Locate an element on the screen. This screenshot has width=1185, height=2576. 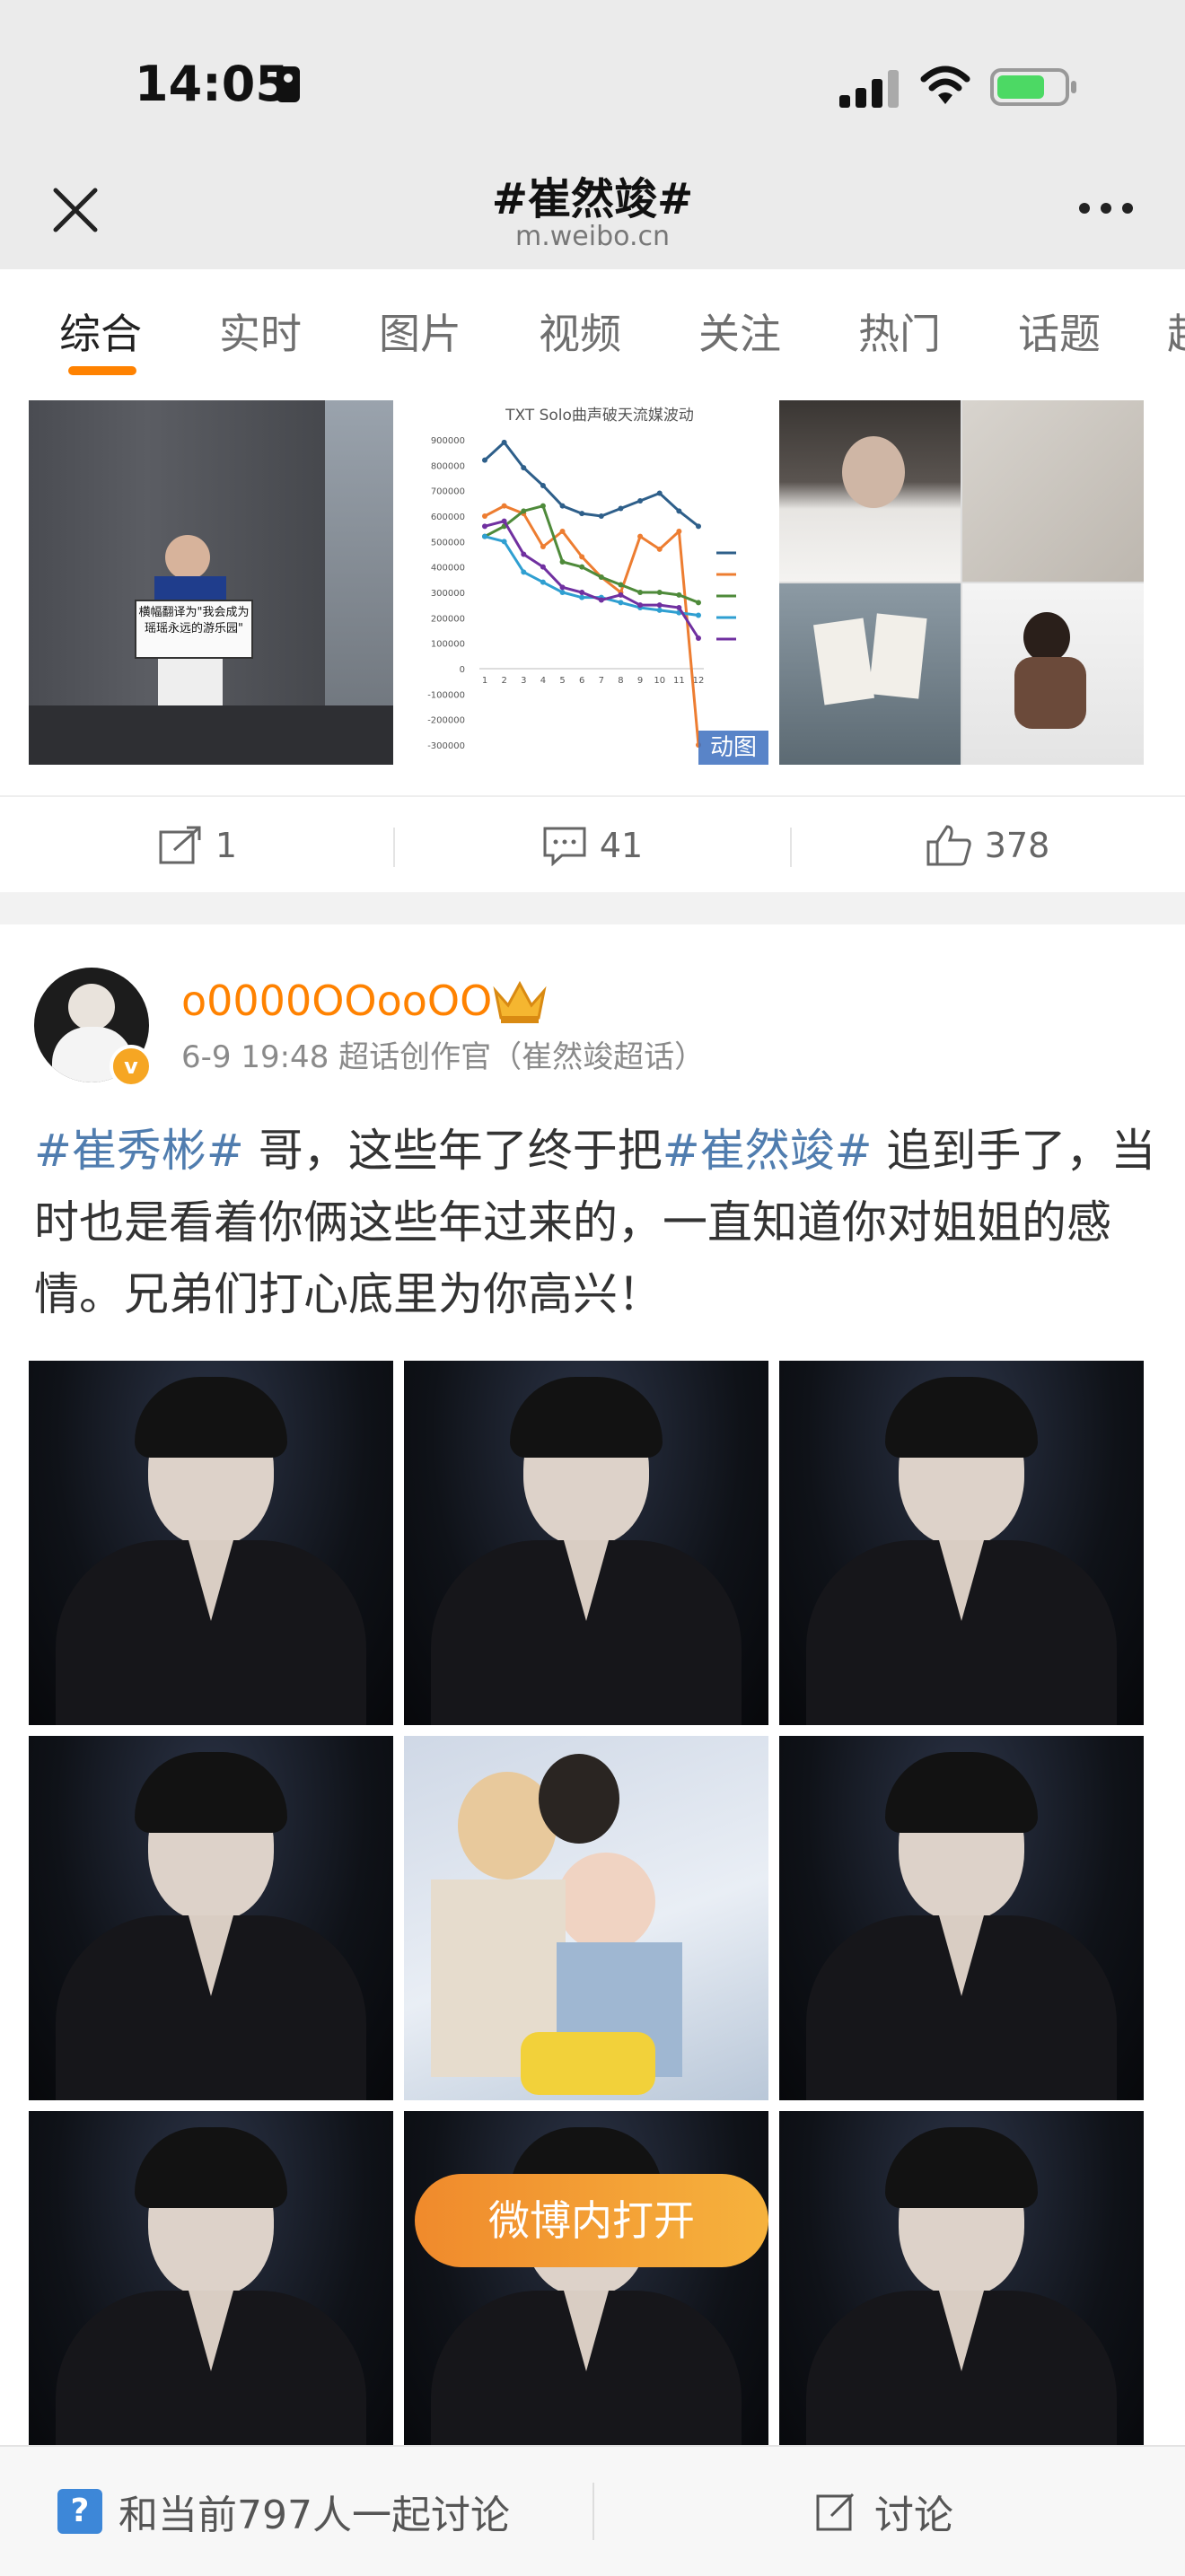
x-tick-label: 4 is located at coordinates (543, 681).